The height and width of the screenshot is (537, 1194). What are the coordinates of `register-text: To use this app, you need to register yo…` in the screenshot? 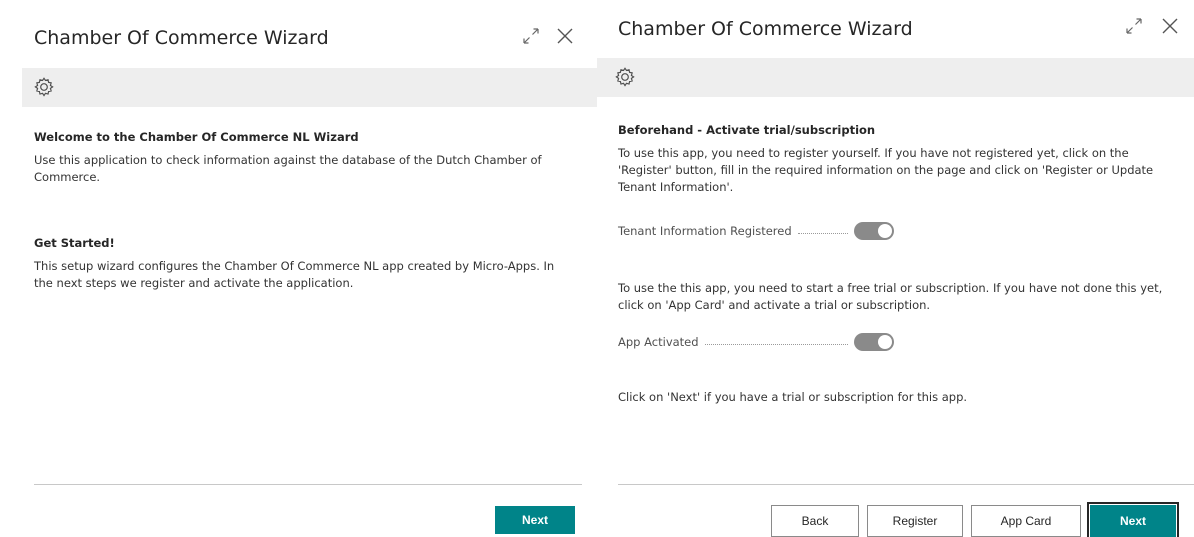 It's located at (886, 170).